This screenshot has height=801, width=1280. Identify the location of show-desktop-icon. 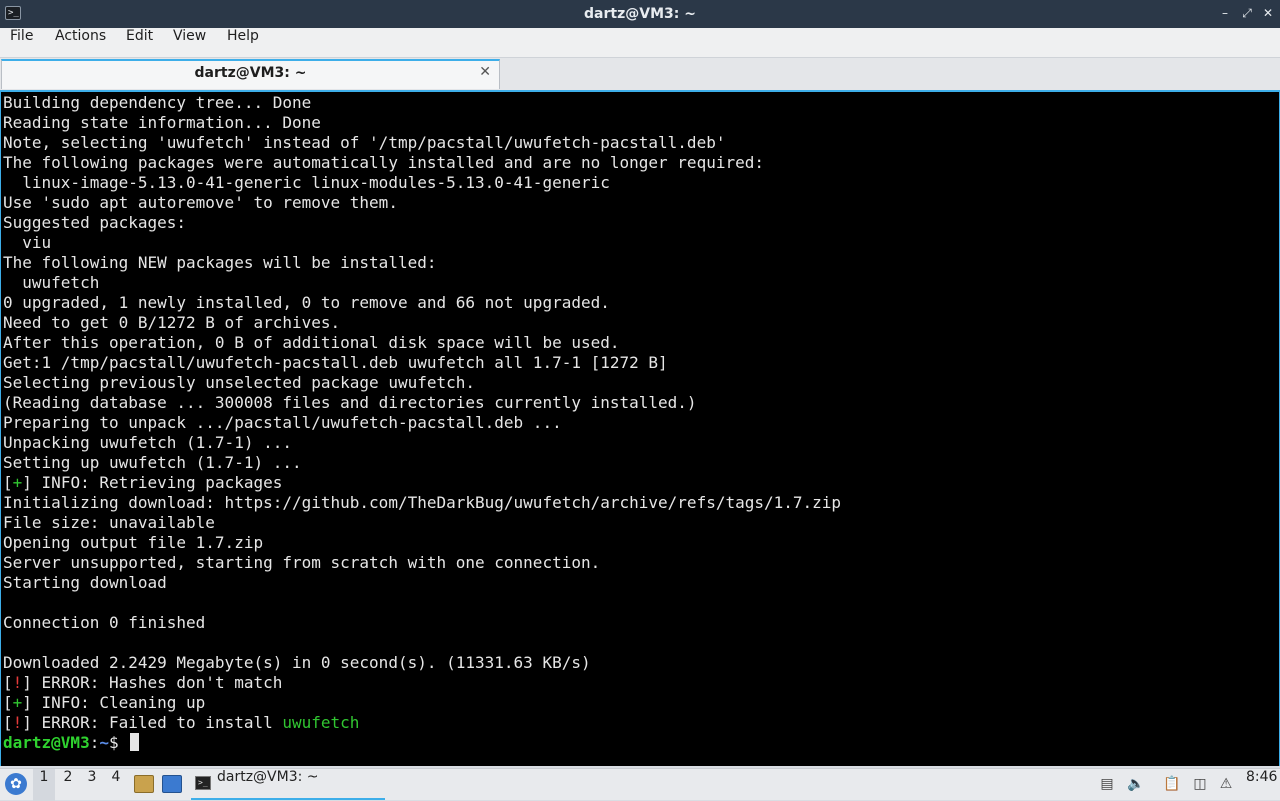
(172, 784).